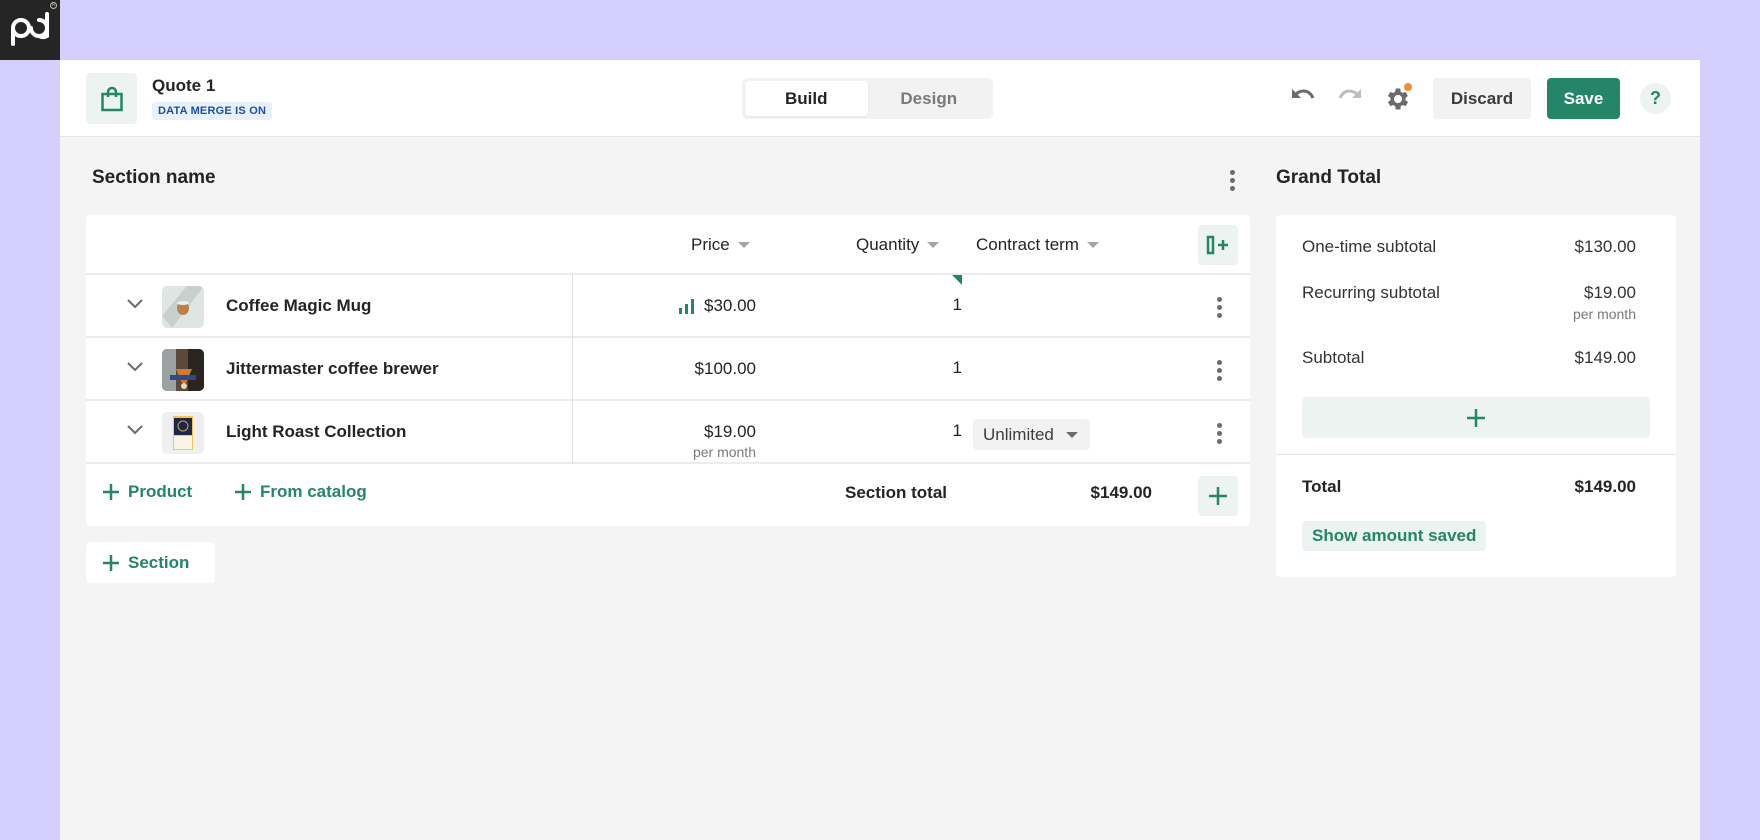  I want to click on section-title: Section name, so click(154, 178).